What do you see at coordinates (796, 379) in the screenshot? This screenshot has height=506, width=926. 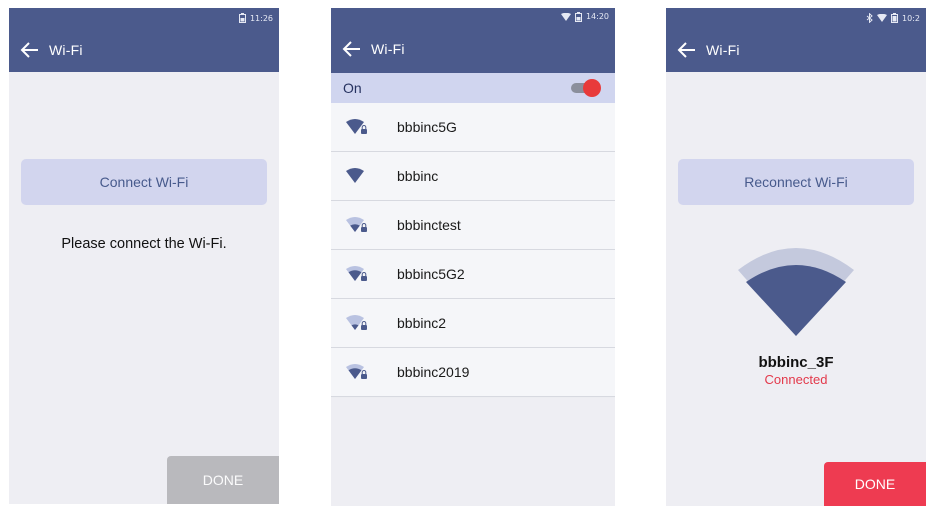 I see `connection-status: Connected` at bounding box center [796, 379].